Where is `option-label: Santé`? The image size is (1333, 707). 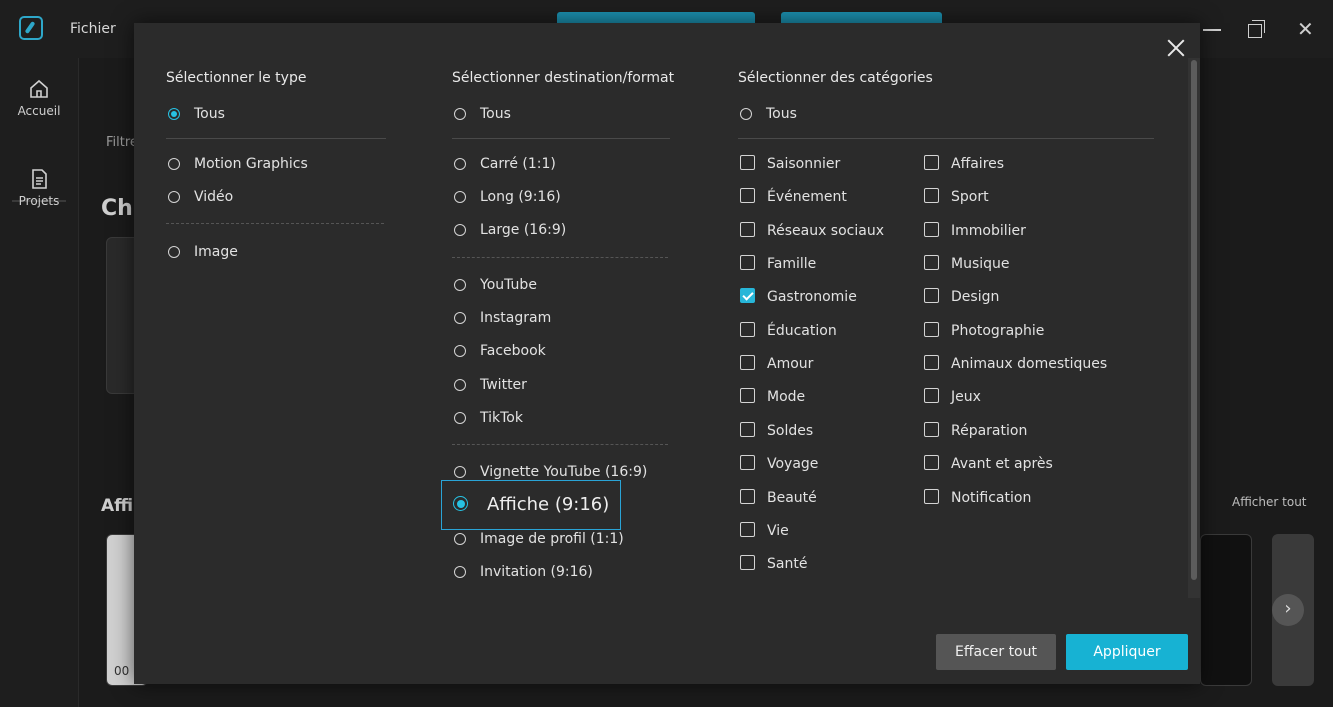
option-label: Santé is located at coordinates (787, 564).